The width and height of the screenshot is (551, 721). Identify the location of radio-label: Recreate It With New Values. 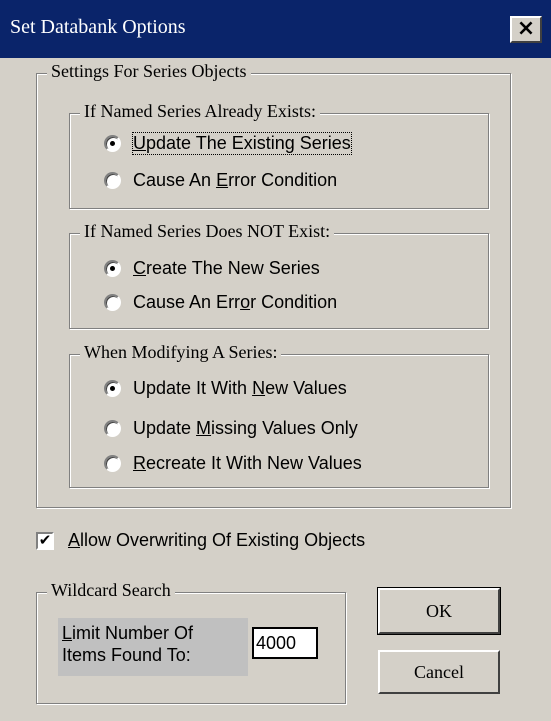
(247, 463).